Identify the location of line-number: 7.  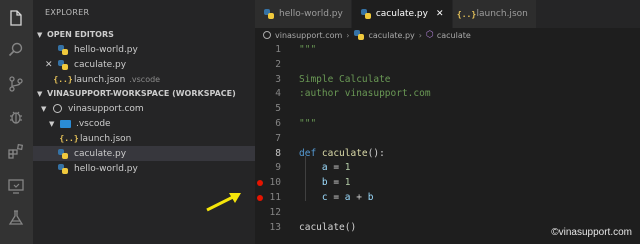
(278, 138).